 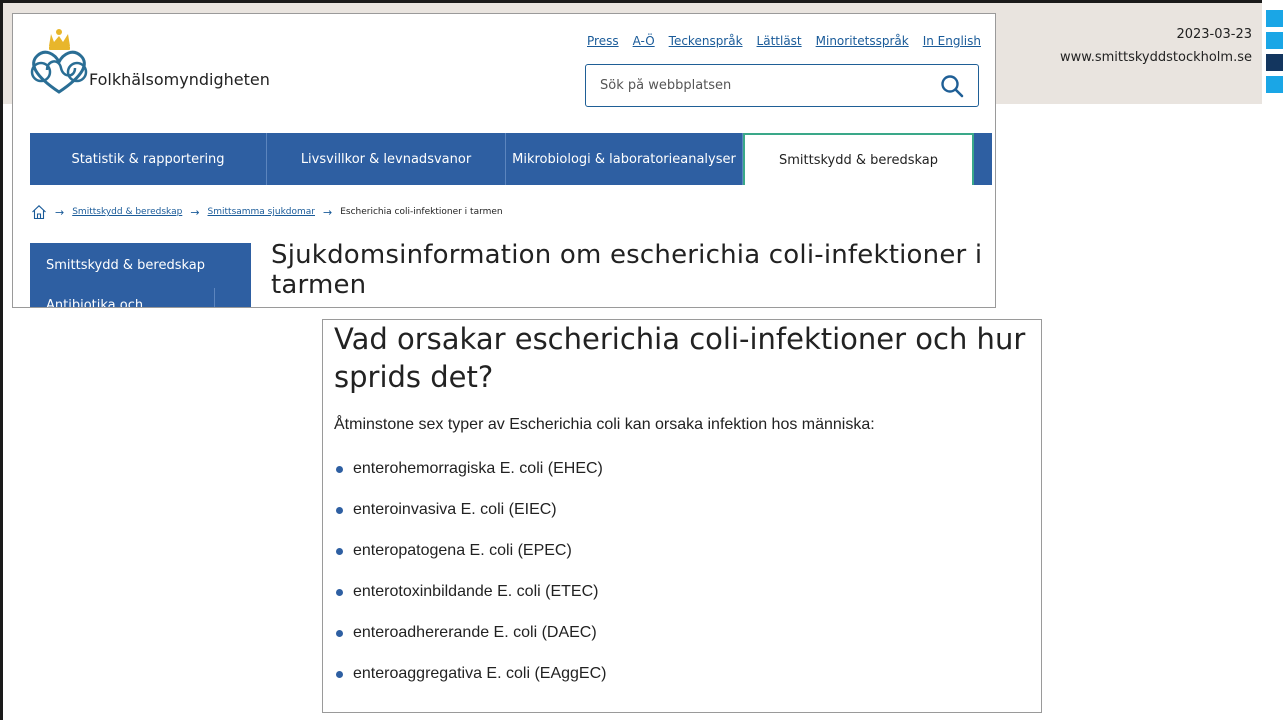 I want to click on breadcrumb-link-smittsamma: Smittsamma sjukdomar, so click(x=261, y=212).